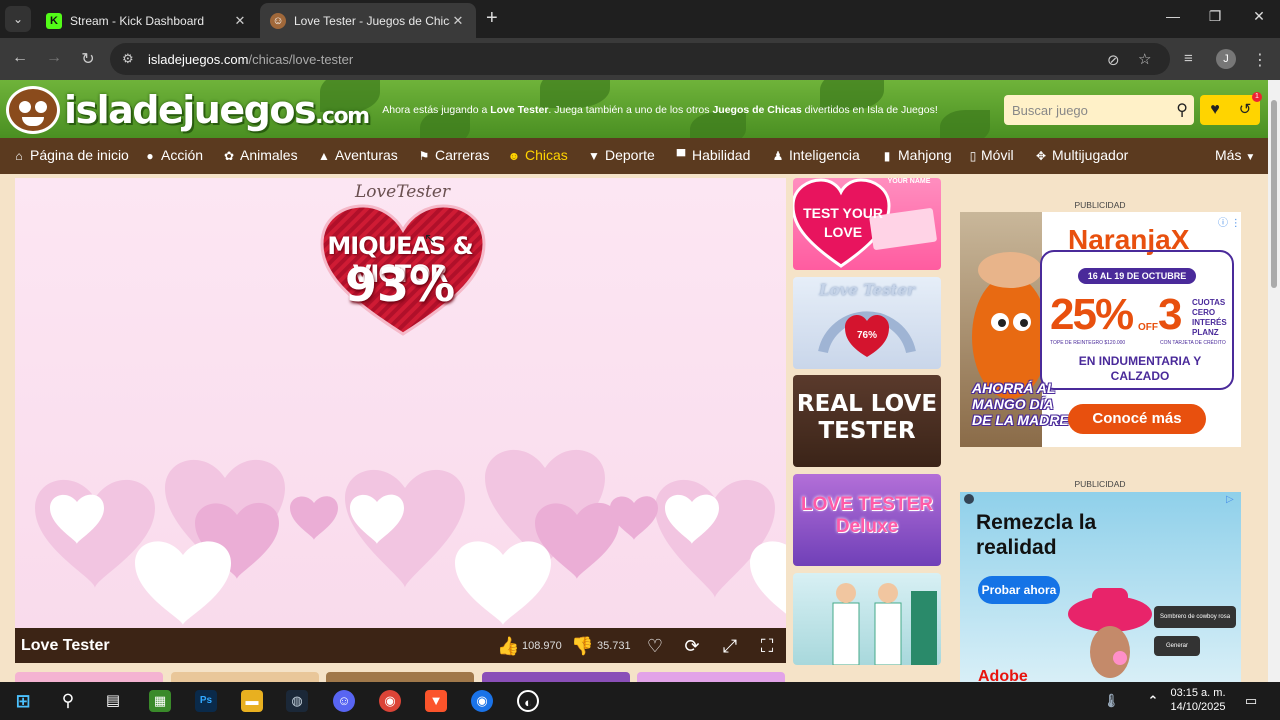  Describe the element at coordinates (217, 110) in the screenshot. I see `site-logo: isladejuegos.com` at that location.